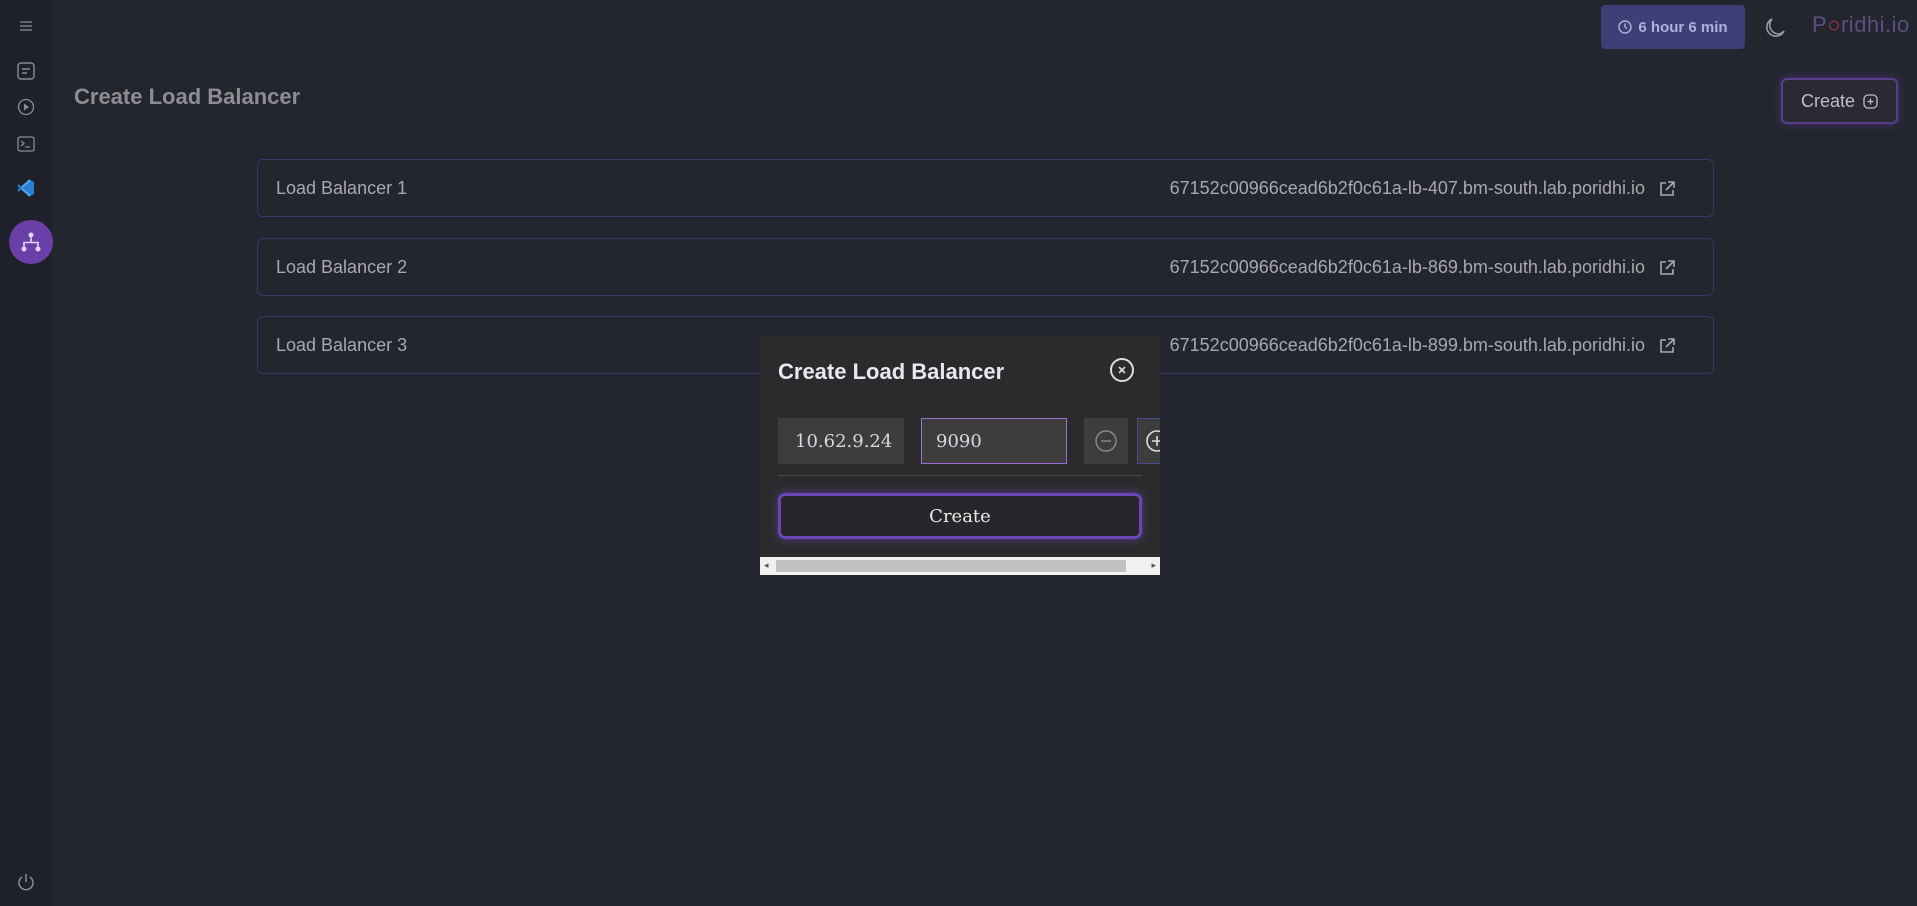  I want to click on lb-name: Load Balancer 2, so click(342, 266).